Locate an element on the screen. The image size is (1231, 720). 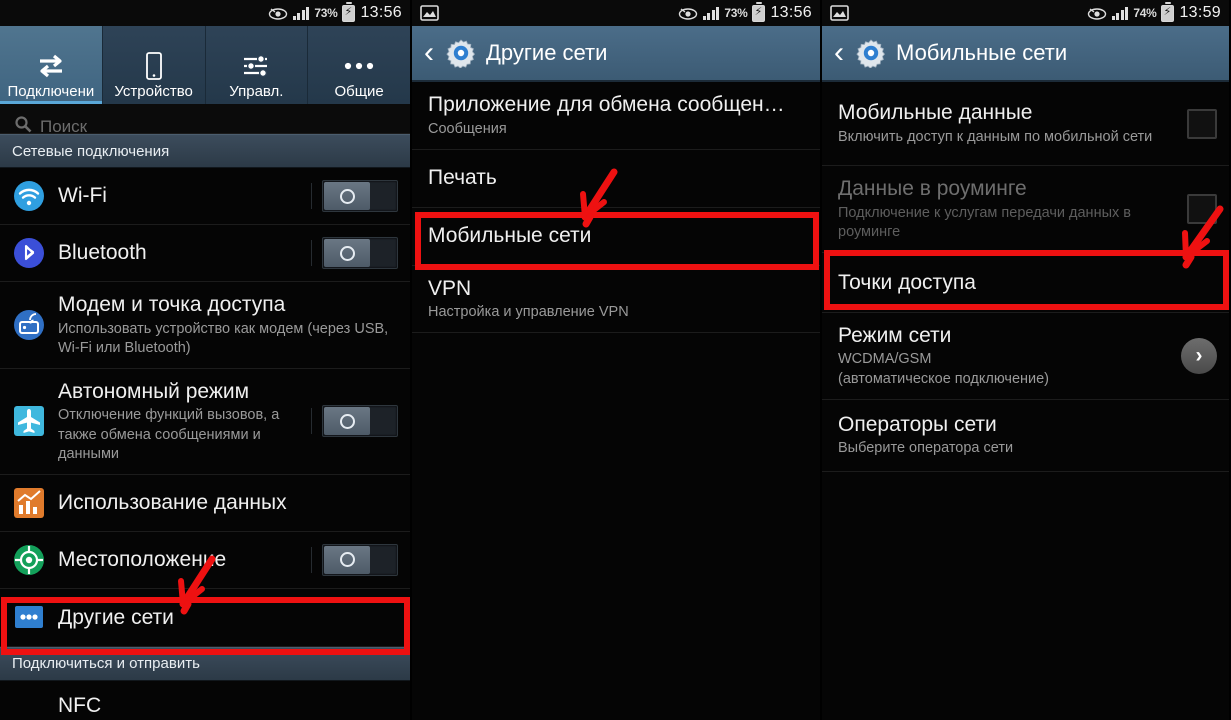
status-bar-2: 73% 13:56 is located at coordinates (616, 13).